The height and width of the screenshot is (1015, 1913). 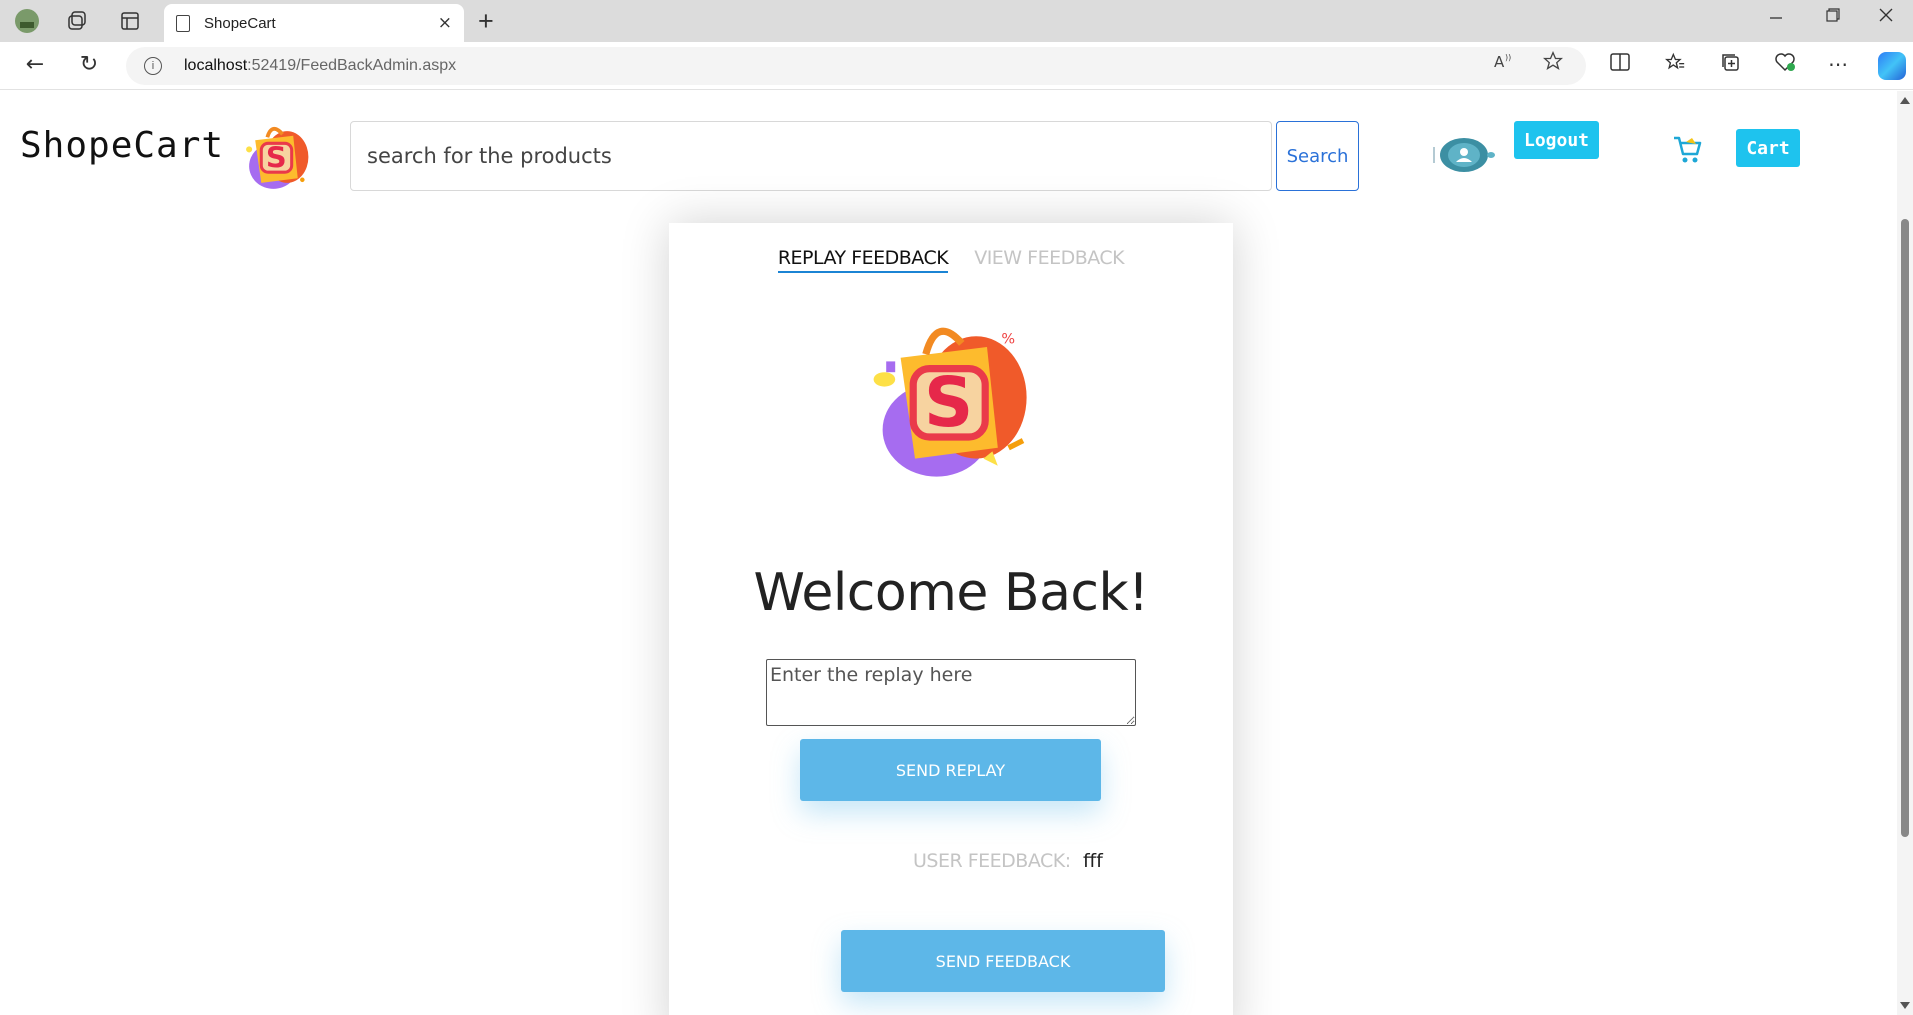 What do you see at coordinates (153, 66) in the screenshot?
I see `site-info-icon: i` at bounding box center [153, 66].